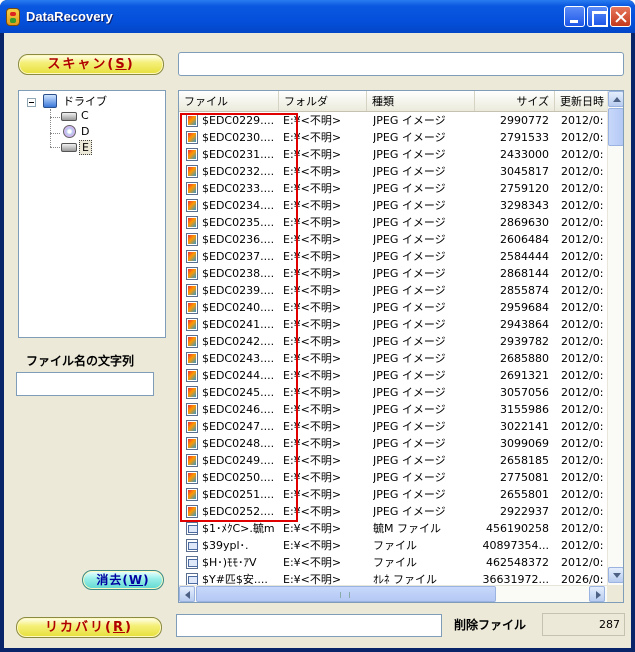  Describe the element at coordinates (524, 120) in the screenshot. I see `cell-size: 2990772` at that location.